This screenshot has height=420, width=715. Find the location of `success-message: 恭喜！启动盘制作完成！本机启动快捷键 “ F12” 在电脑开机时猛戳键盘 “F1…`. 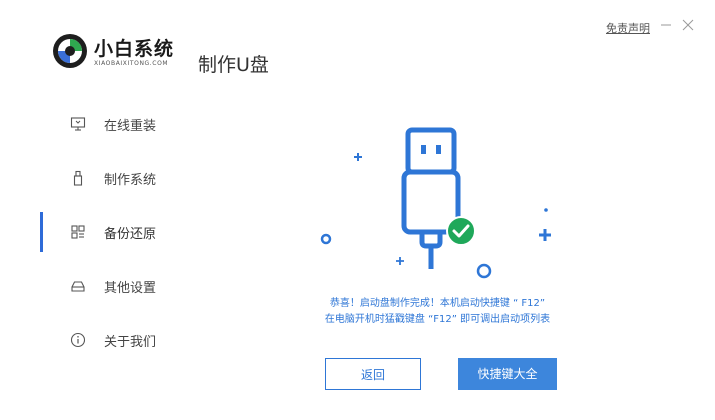

success-message: 恭喜！启动盘制作完成！本机启动快捷键 “ F12” 在电脑开机时猛戳键盘 “F1… is located at coordinates (437, 312).